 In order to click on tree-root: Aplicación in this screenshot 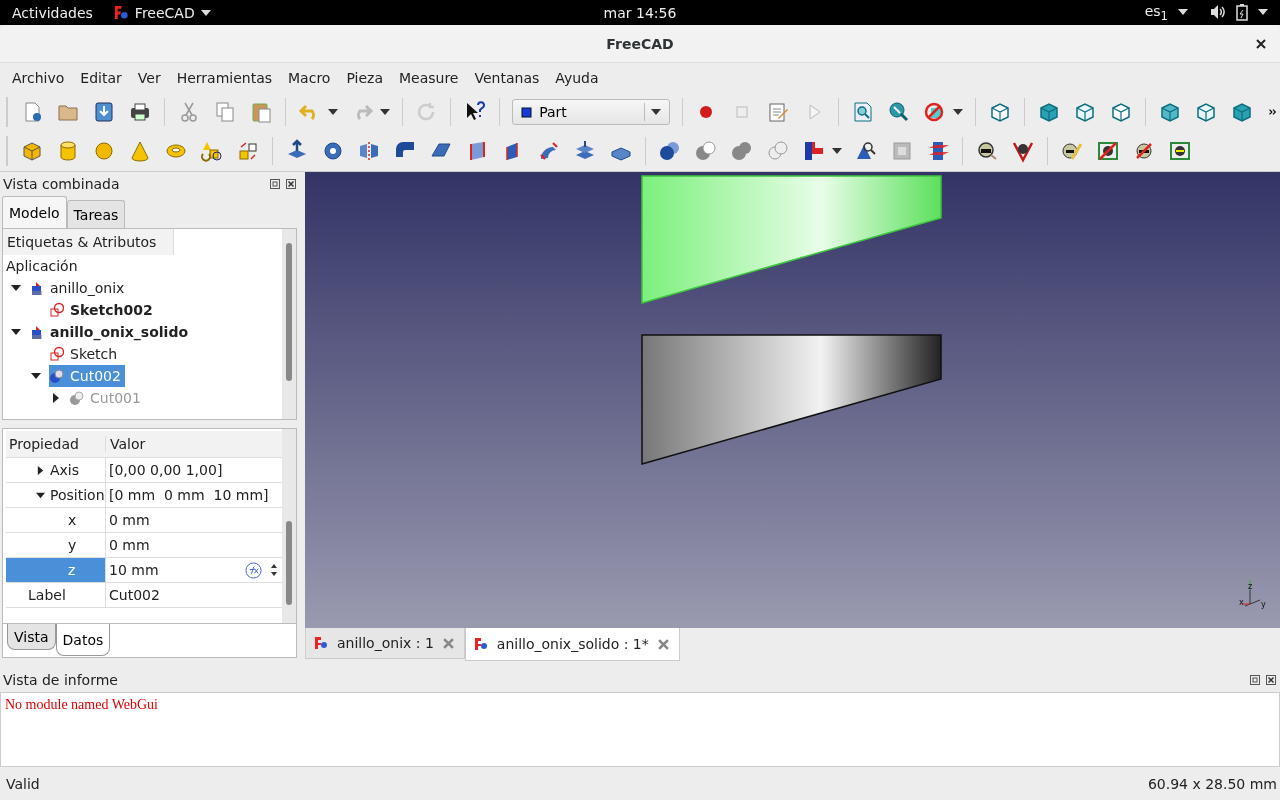, I will do `click(40, 266)`.